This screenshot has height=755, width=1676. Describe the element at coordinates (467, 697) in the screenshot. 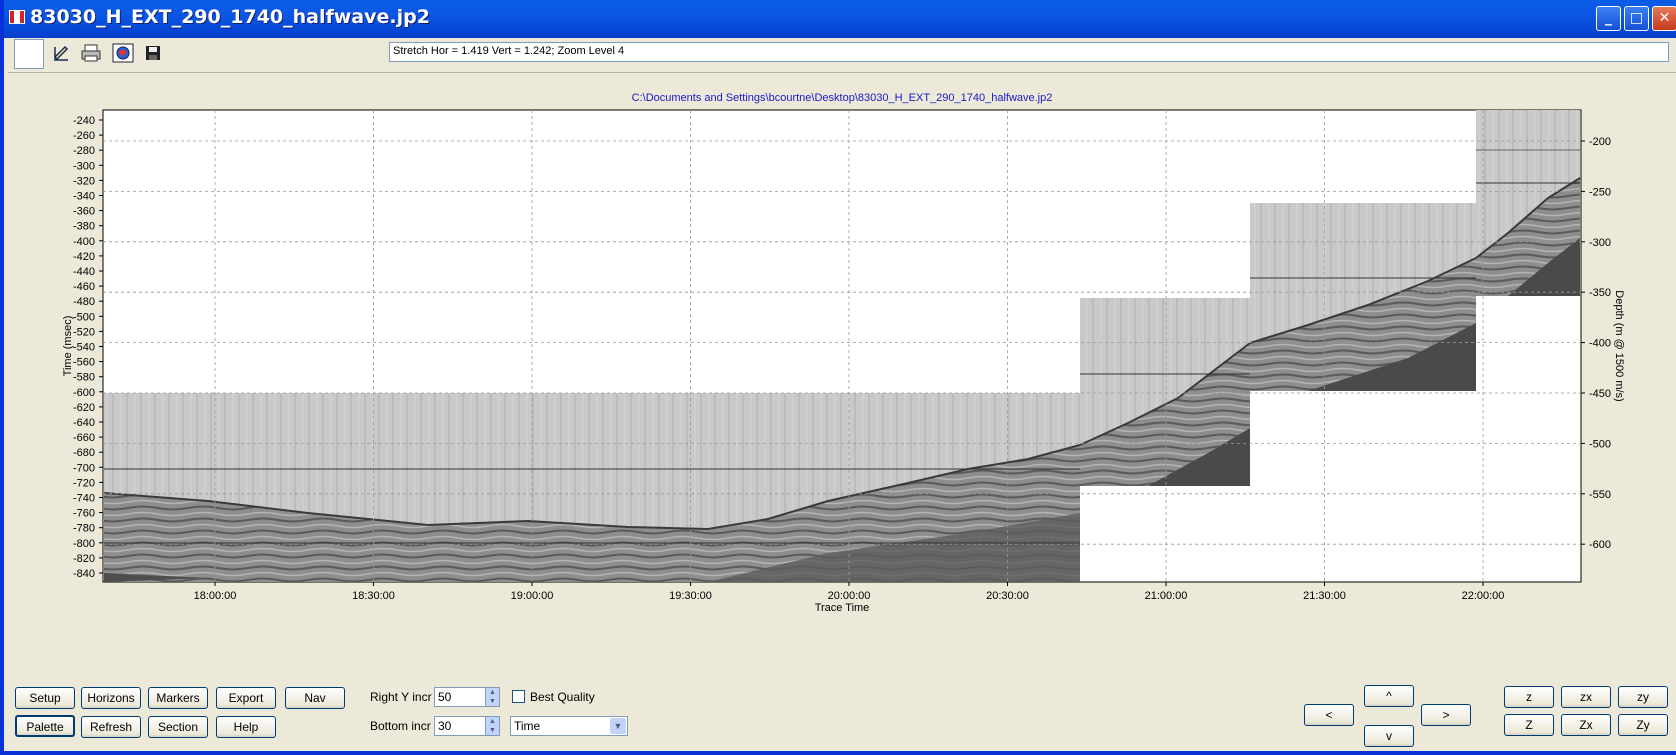

I see `right-y-incr-input: 50 ▲ ▼` at that location.